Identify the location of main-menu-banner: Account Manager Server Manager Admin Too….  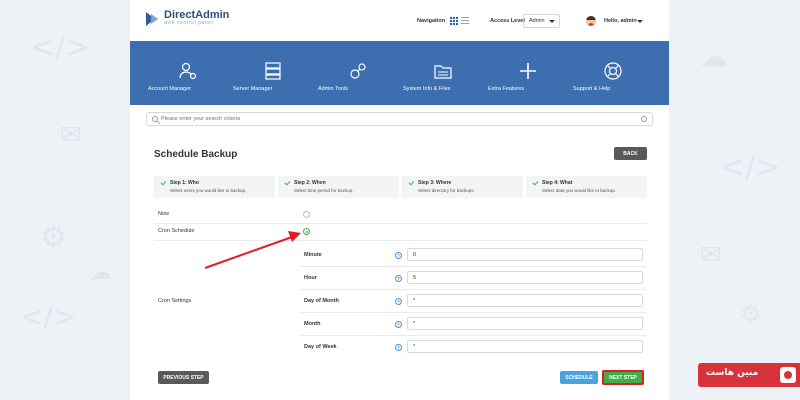
(399, 73).